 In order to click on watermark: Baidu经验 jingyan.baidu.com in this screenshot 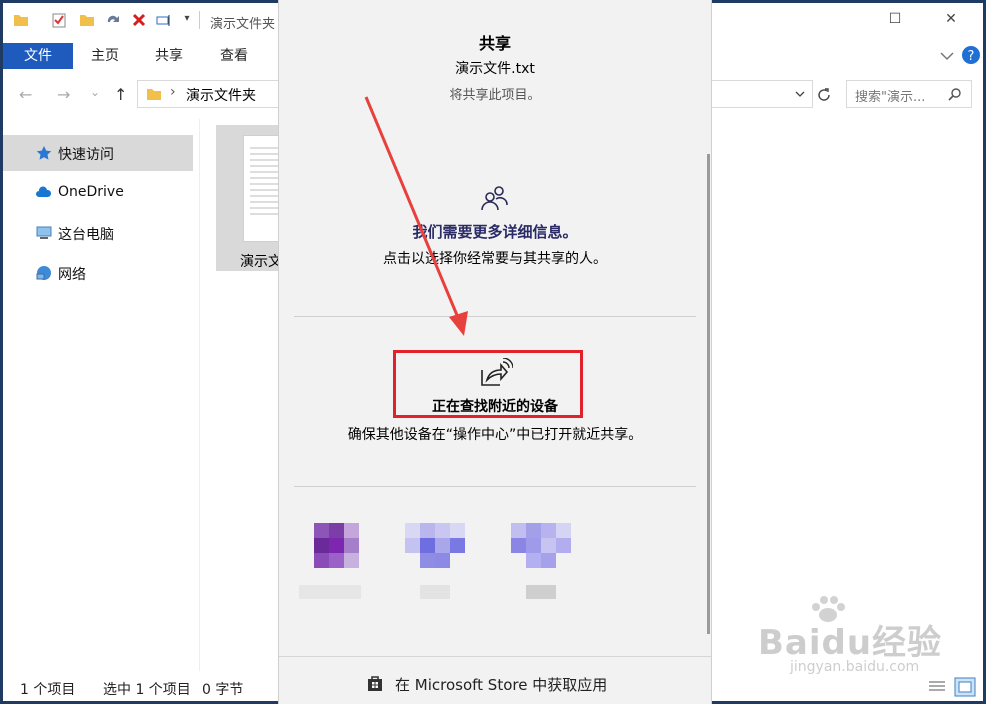, I will do `click(865, 640)`.